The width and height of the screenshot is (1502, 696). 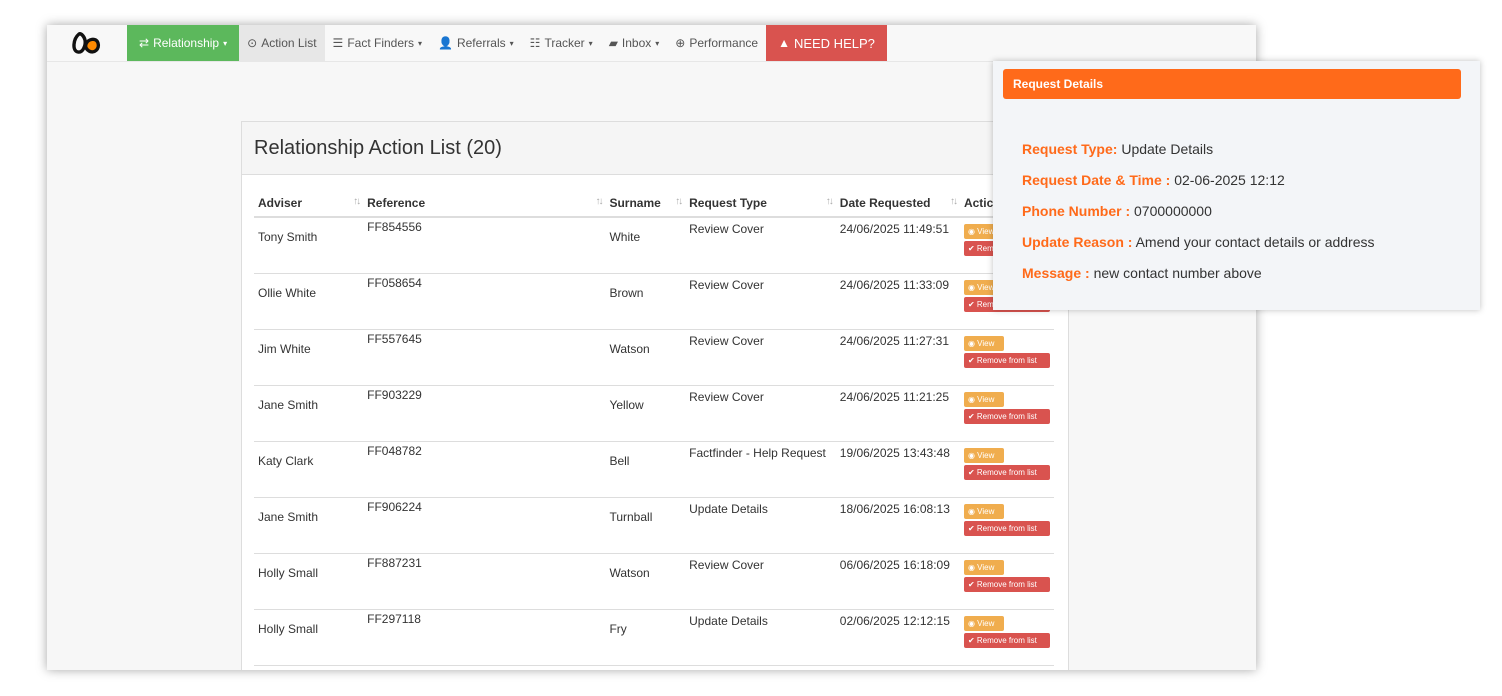 I want to click on cell-date-requested: 02/06/2025 12:12:15, so click(x=897, y=637).